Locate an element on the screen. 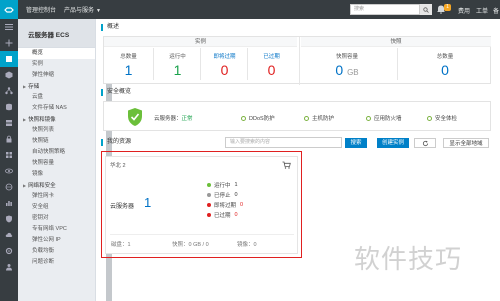 The image size is (500, 301). rail-menu-toggle is located at coordinates (9, 27).